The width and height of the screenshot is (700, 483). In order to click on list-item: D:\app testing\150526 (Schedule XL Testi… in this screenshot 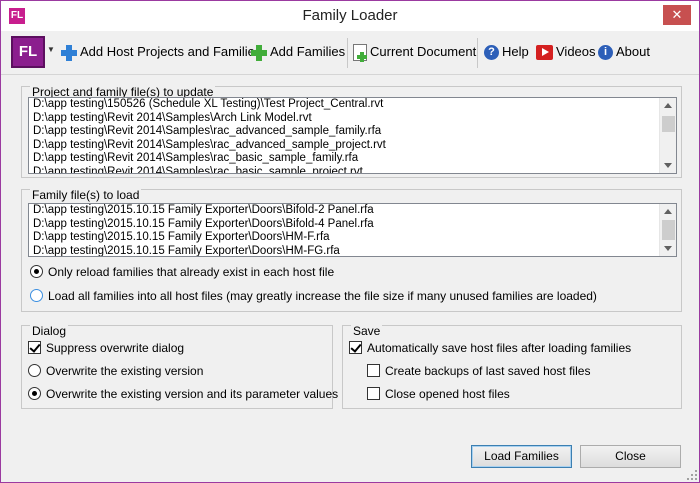, I will do `click(352, 105)`.